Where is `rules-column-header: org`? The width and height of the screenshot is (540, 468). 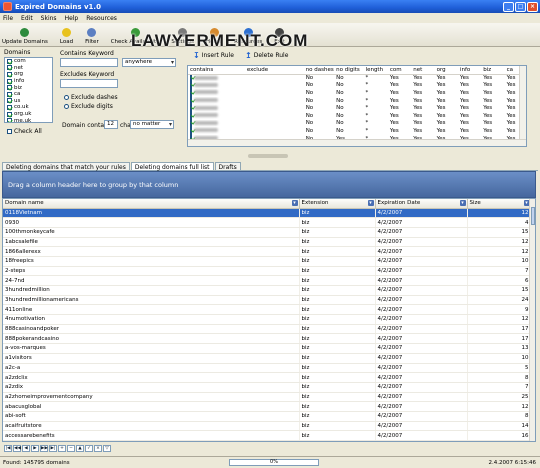
rules-column-header: org is located at coordinates (446, 70).